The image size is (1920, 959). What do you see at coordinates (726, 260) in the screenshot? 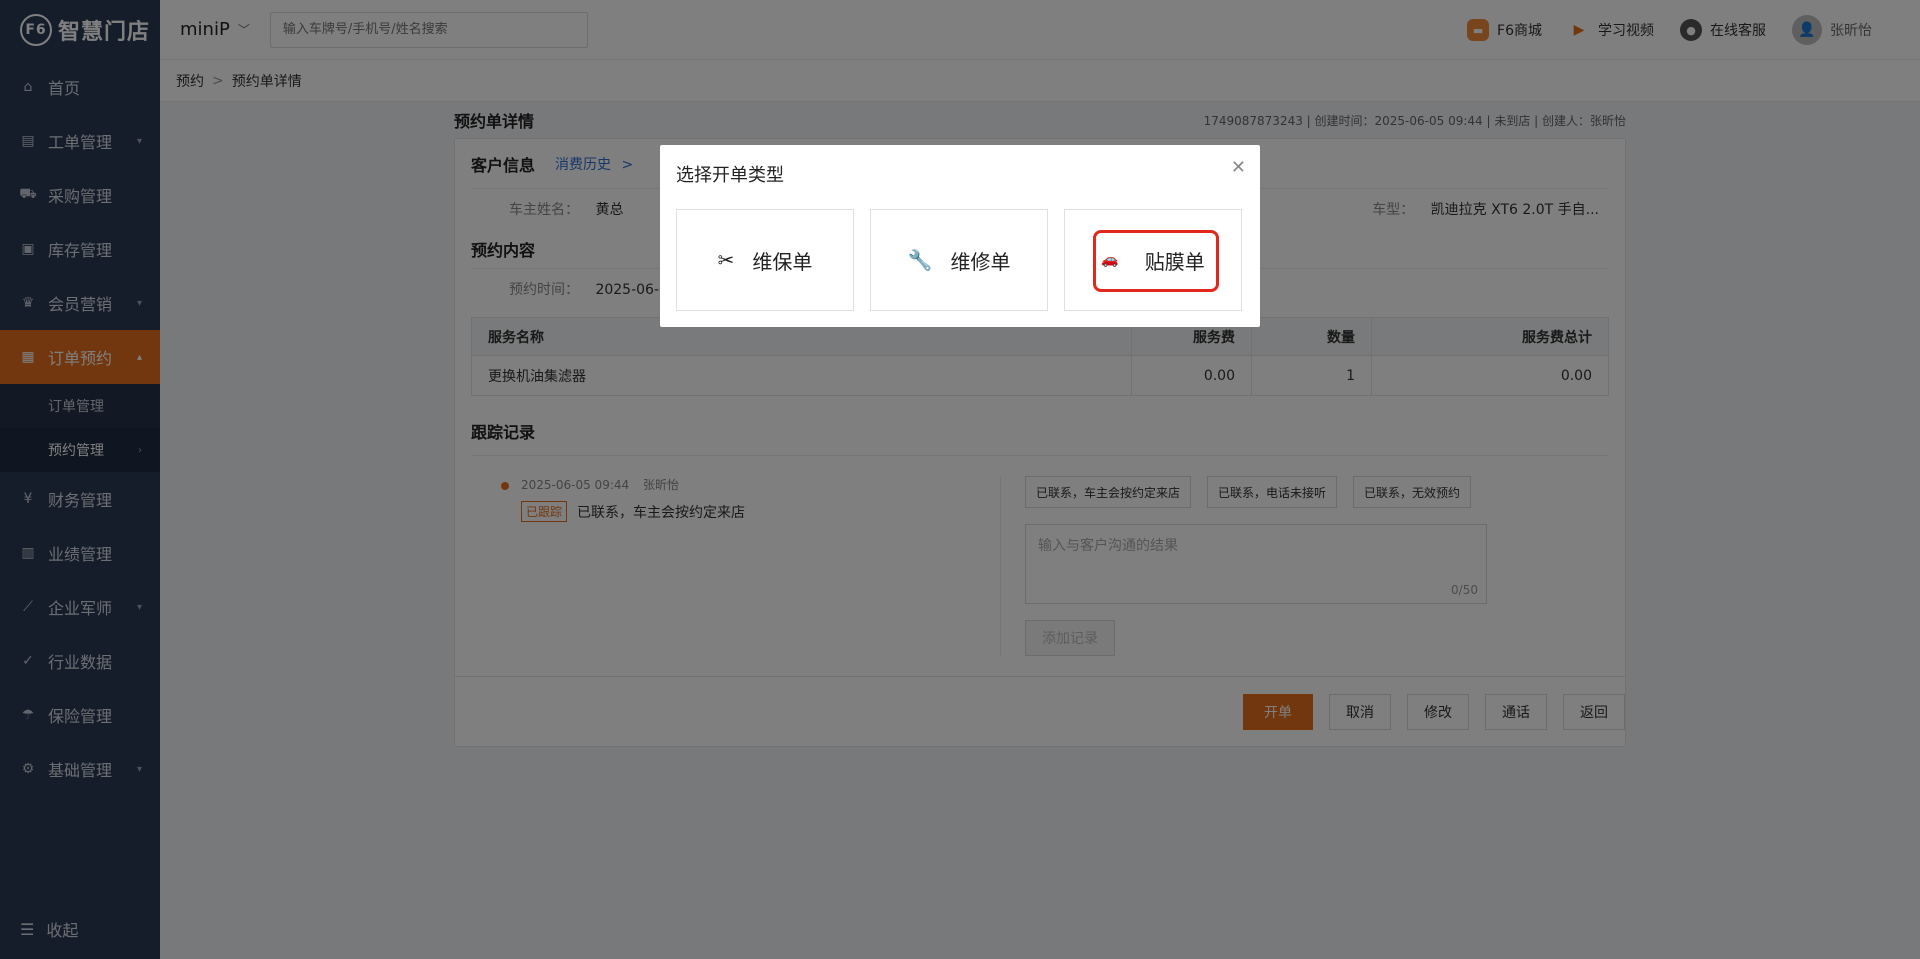
I see `tools-icon: ✂` at bounding box center [726, 260].